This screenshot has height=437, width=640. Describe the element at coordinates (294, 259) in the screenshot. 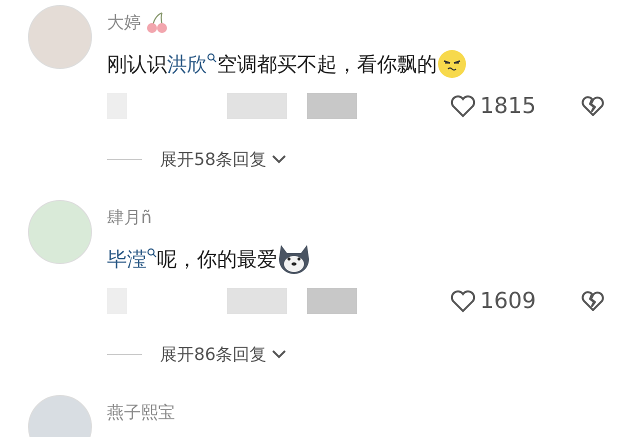

I see `husky-dog-emoji-icon` at that location.